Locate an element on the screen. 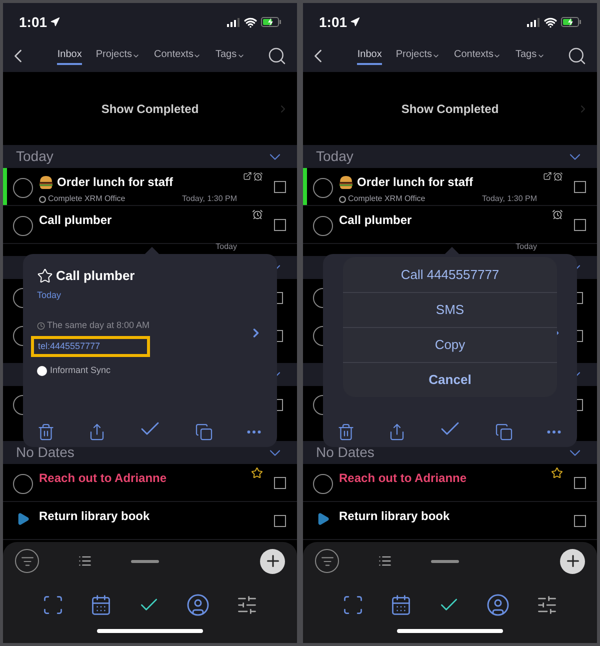  reminder-text: The same day at 8:00 AM is located at coordinates (98, 325).